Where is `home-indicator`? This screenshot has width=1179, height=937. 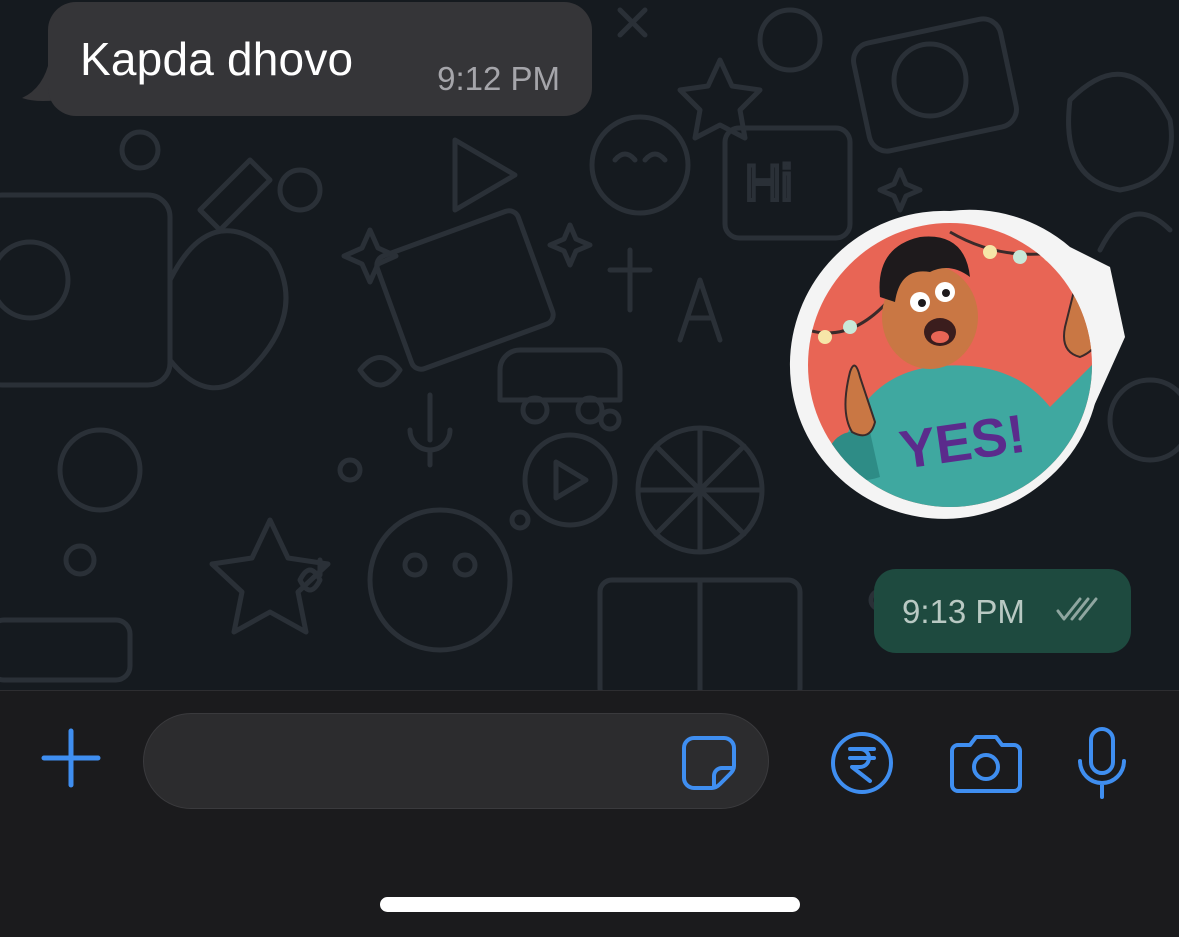 home-indicator is located at coordinates (590, 904).